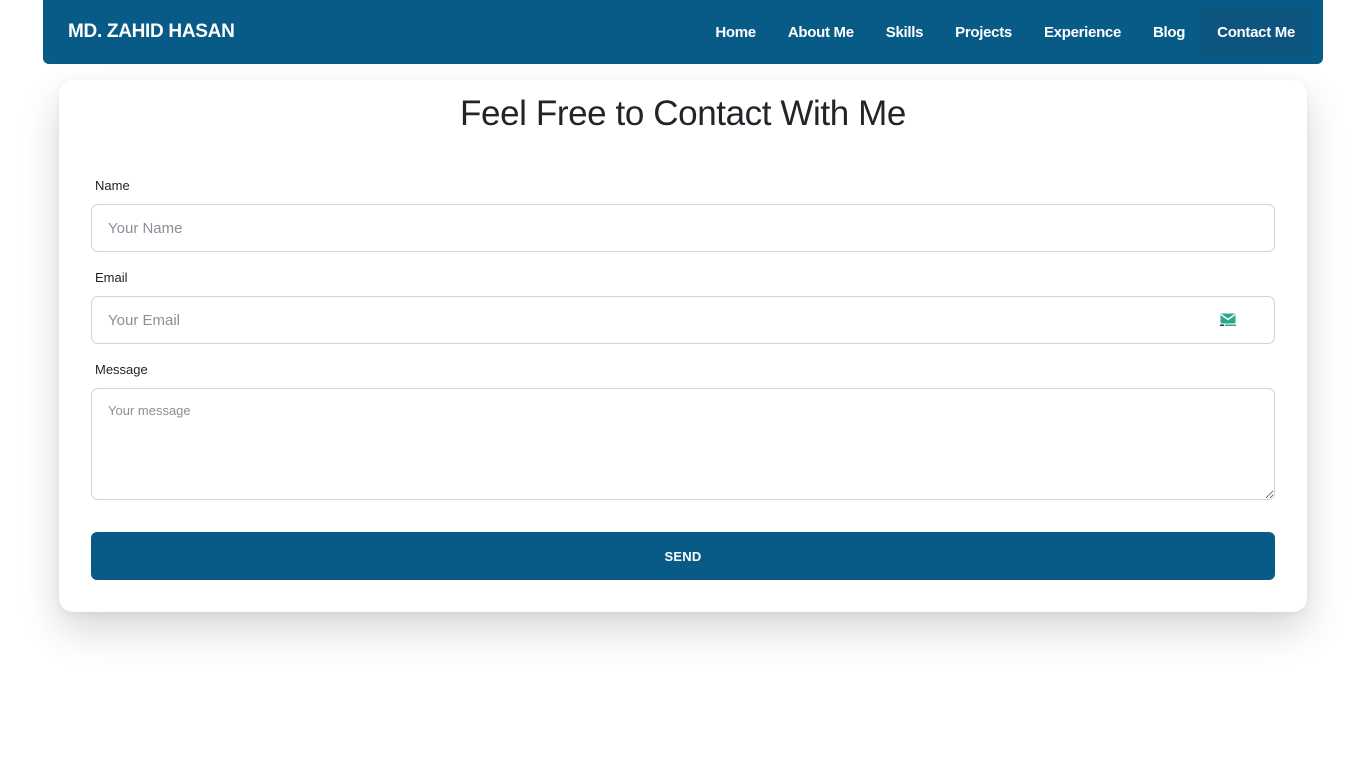 The image size is (1366, 768). I want to click on brand-logo: MD. ZAHID HASAN, so click(151, 32).